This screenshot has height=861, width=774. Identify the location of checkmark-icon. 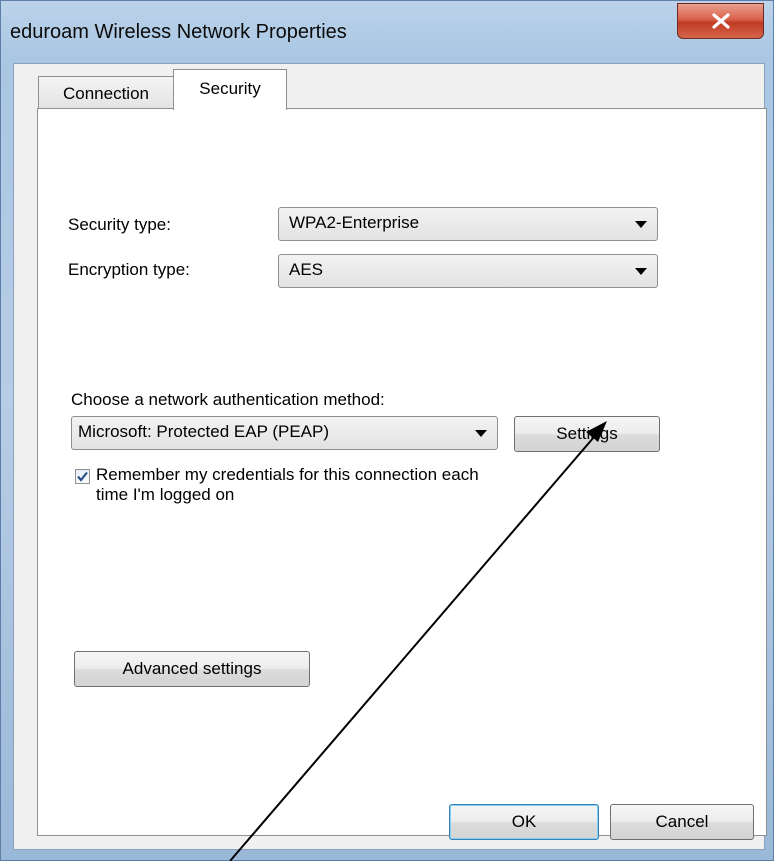
(82, 476).